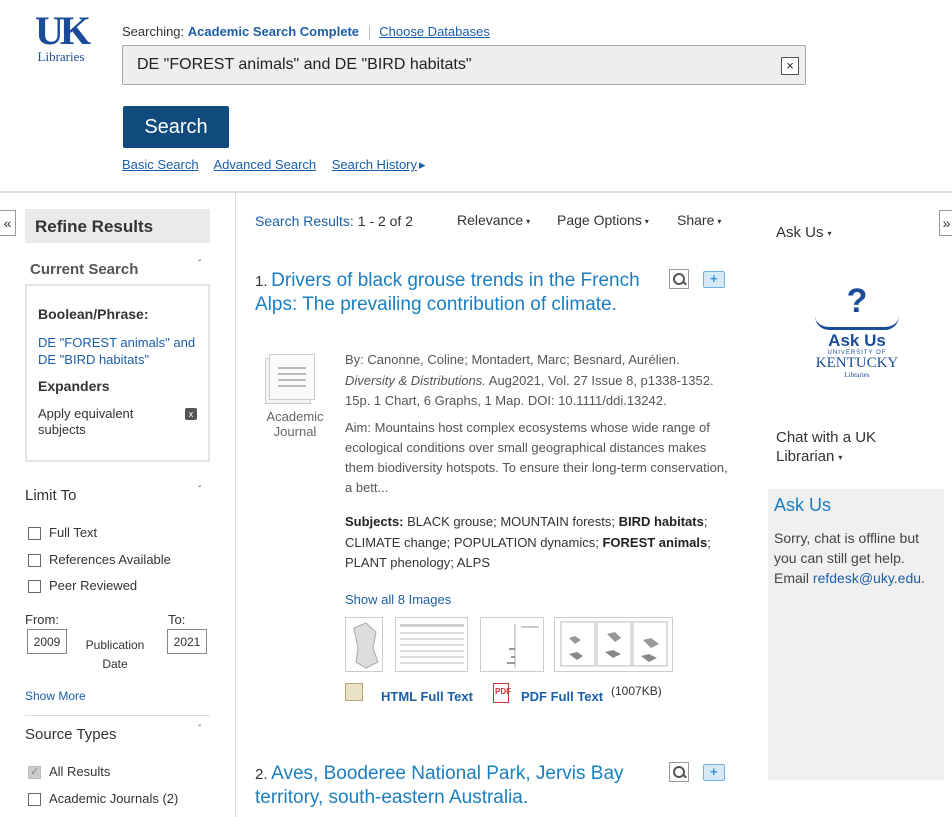  Describe the element at coordinates (265, 164) in the screenshot. I see `advanced-search-link: Advanced Search` at that location.